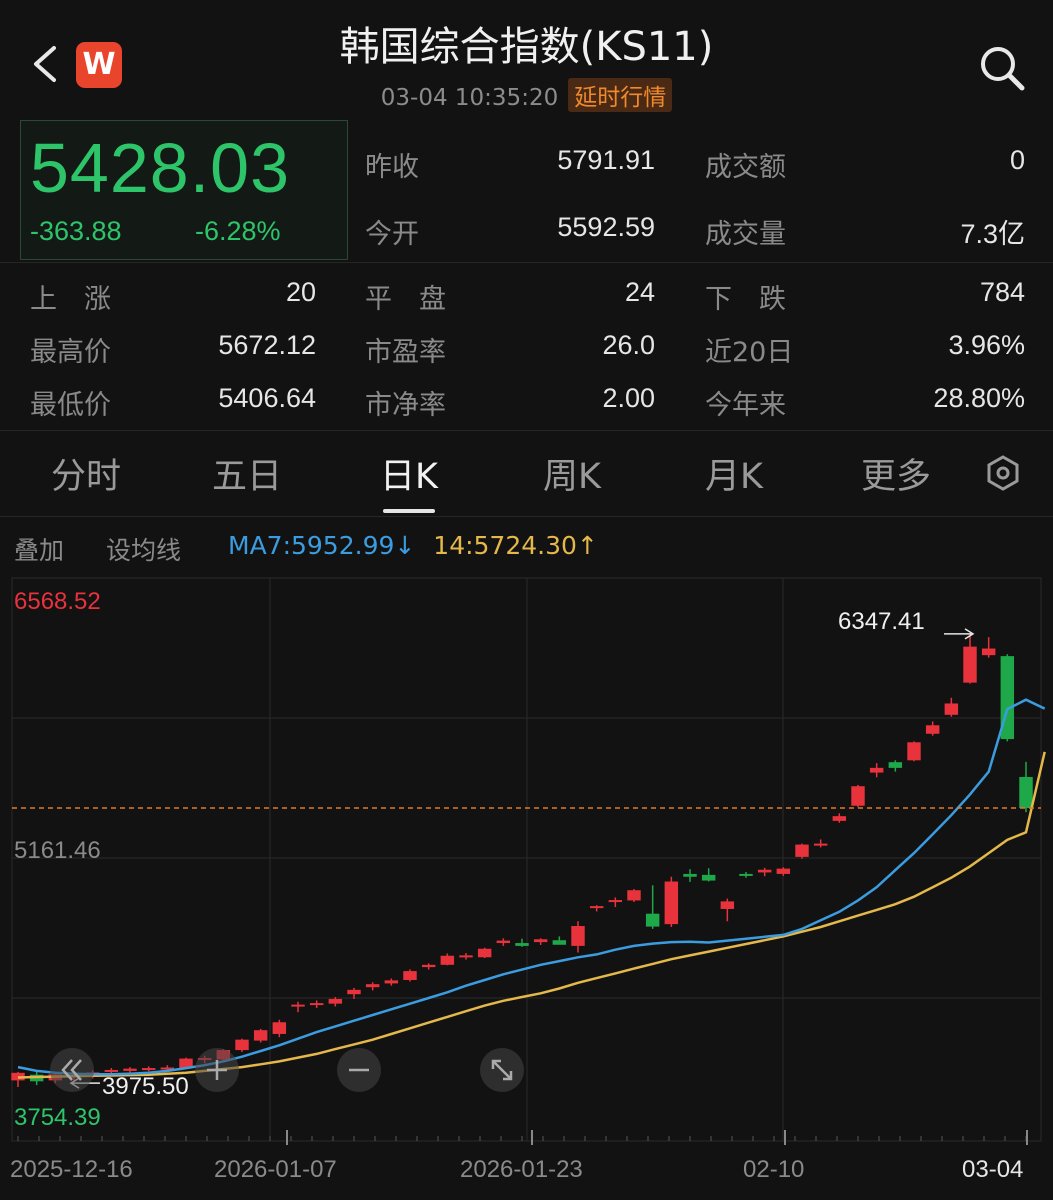  I want to click on zoom-in-button, so click(217, 1070).